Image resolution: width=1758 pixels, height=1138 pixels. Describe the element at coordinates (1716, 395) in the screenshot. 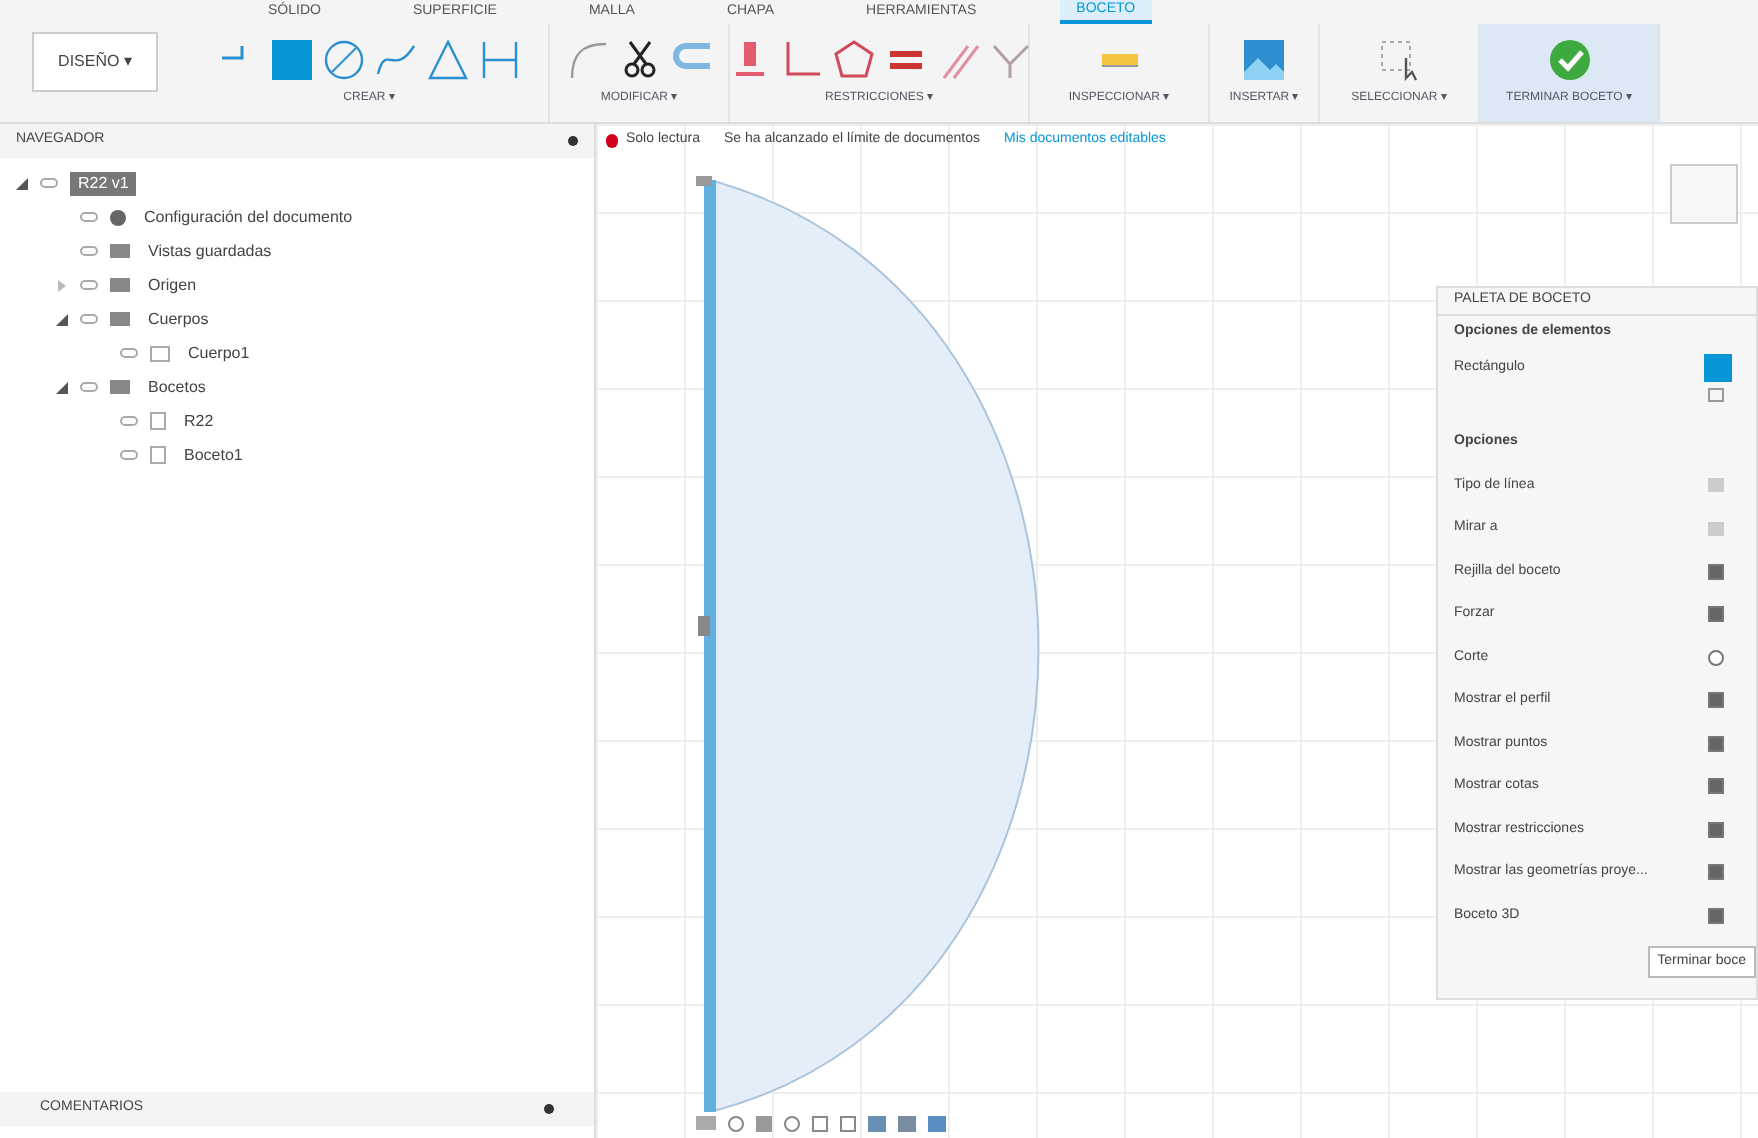

I see `rectangle-type-icon` at that location.